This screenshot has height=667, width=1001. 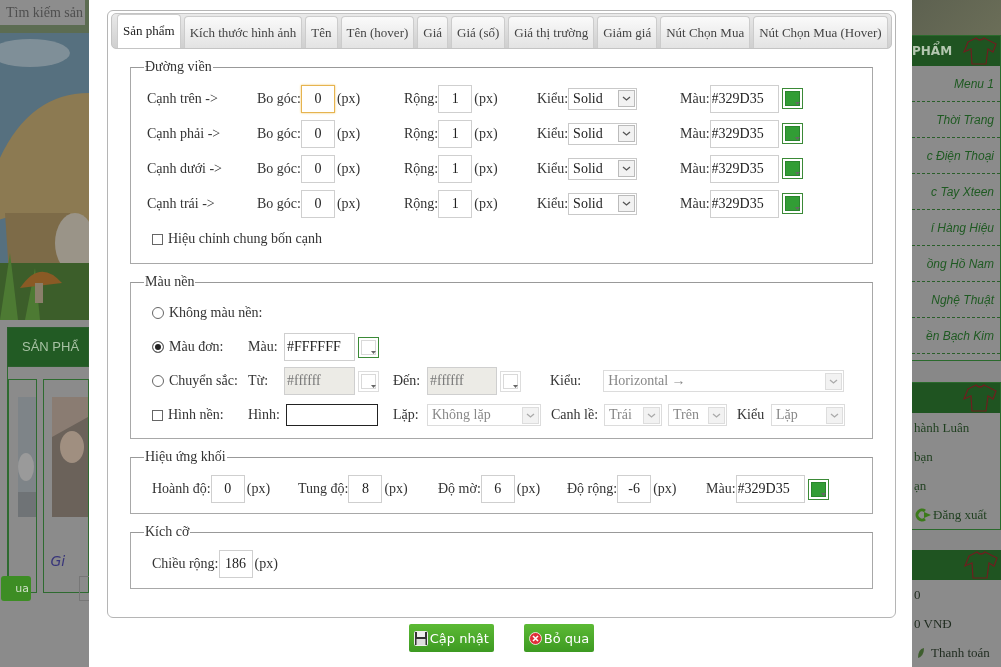 I want to click on tab: Giá (số), so click(x=478, y=32).